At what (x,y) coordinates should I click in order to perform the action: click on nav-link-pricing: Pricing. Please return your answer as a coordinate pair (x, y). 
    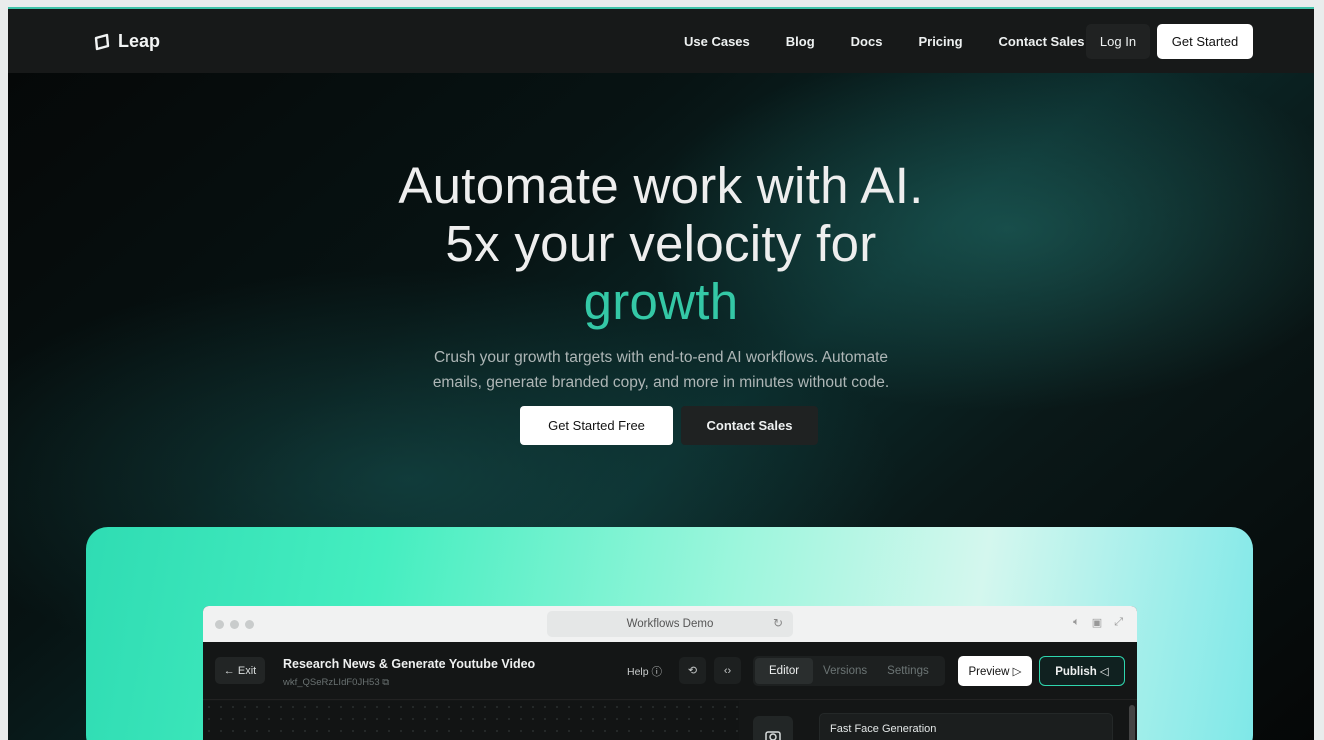
    Looking at the image, I should click on (940, 41).